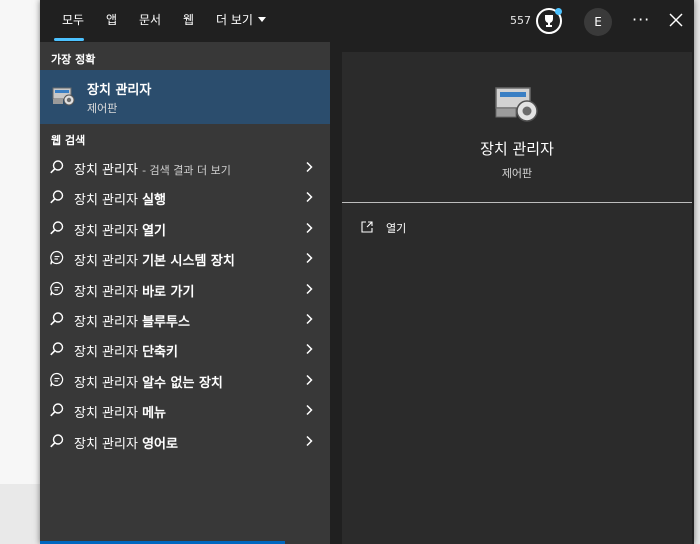 This screenshot has height=544, width=700. I want to click on best-match-subtitle: 제어판, so click(102, 108).